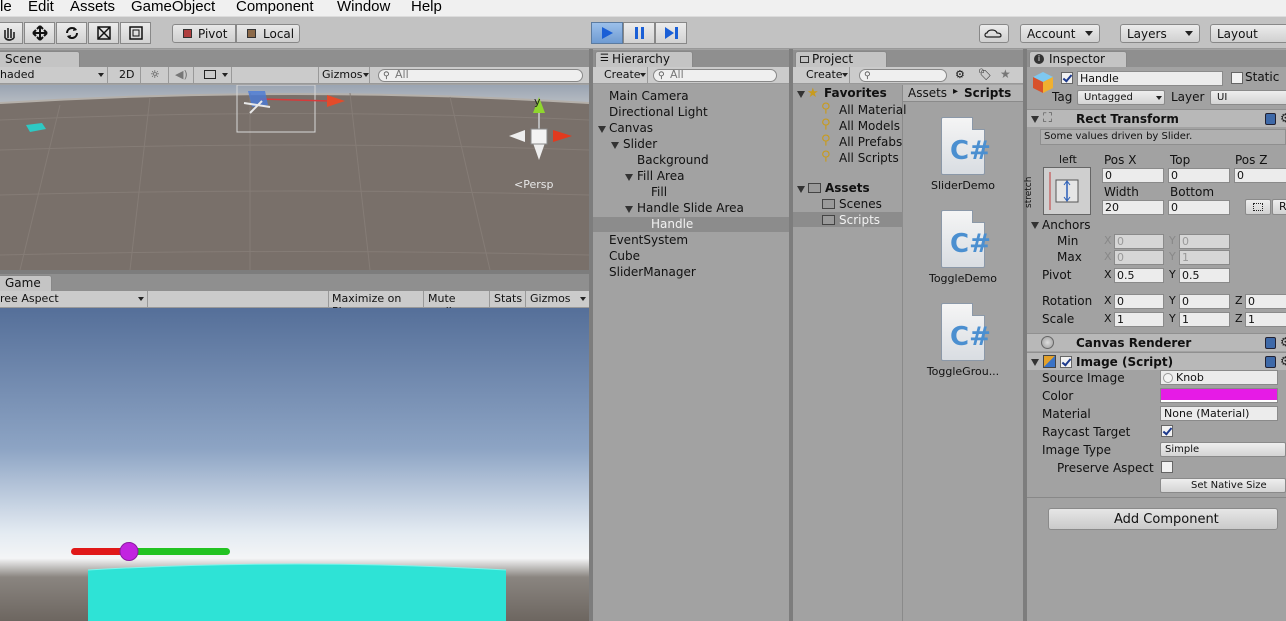  Describe the element at coordinates (672, 224) in the screenshot. I see `hierarchy-item-handle: Handle` at that location.